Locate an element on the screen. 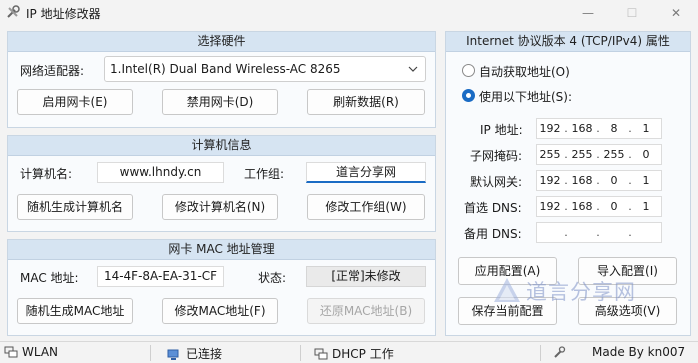 The height and width of the screenshot is (363, 698). auto-address-radio is located at coordinates (468, 70).